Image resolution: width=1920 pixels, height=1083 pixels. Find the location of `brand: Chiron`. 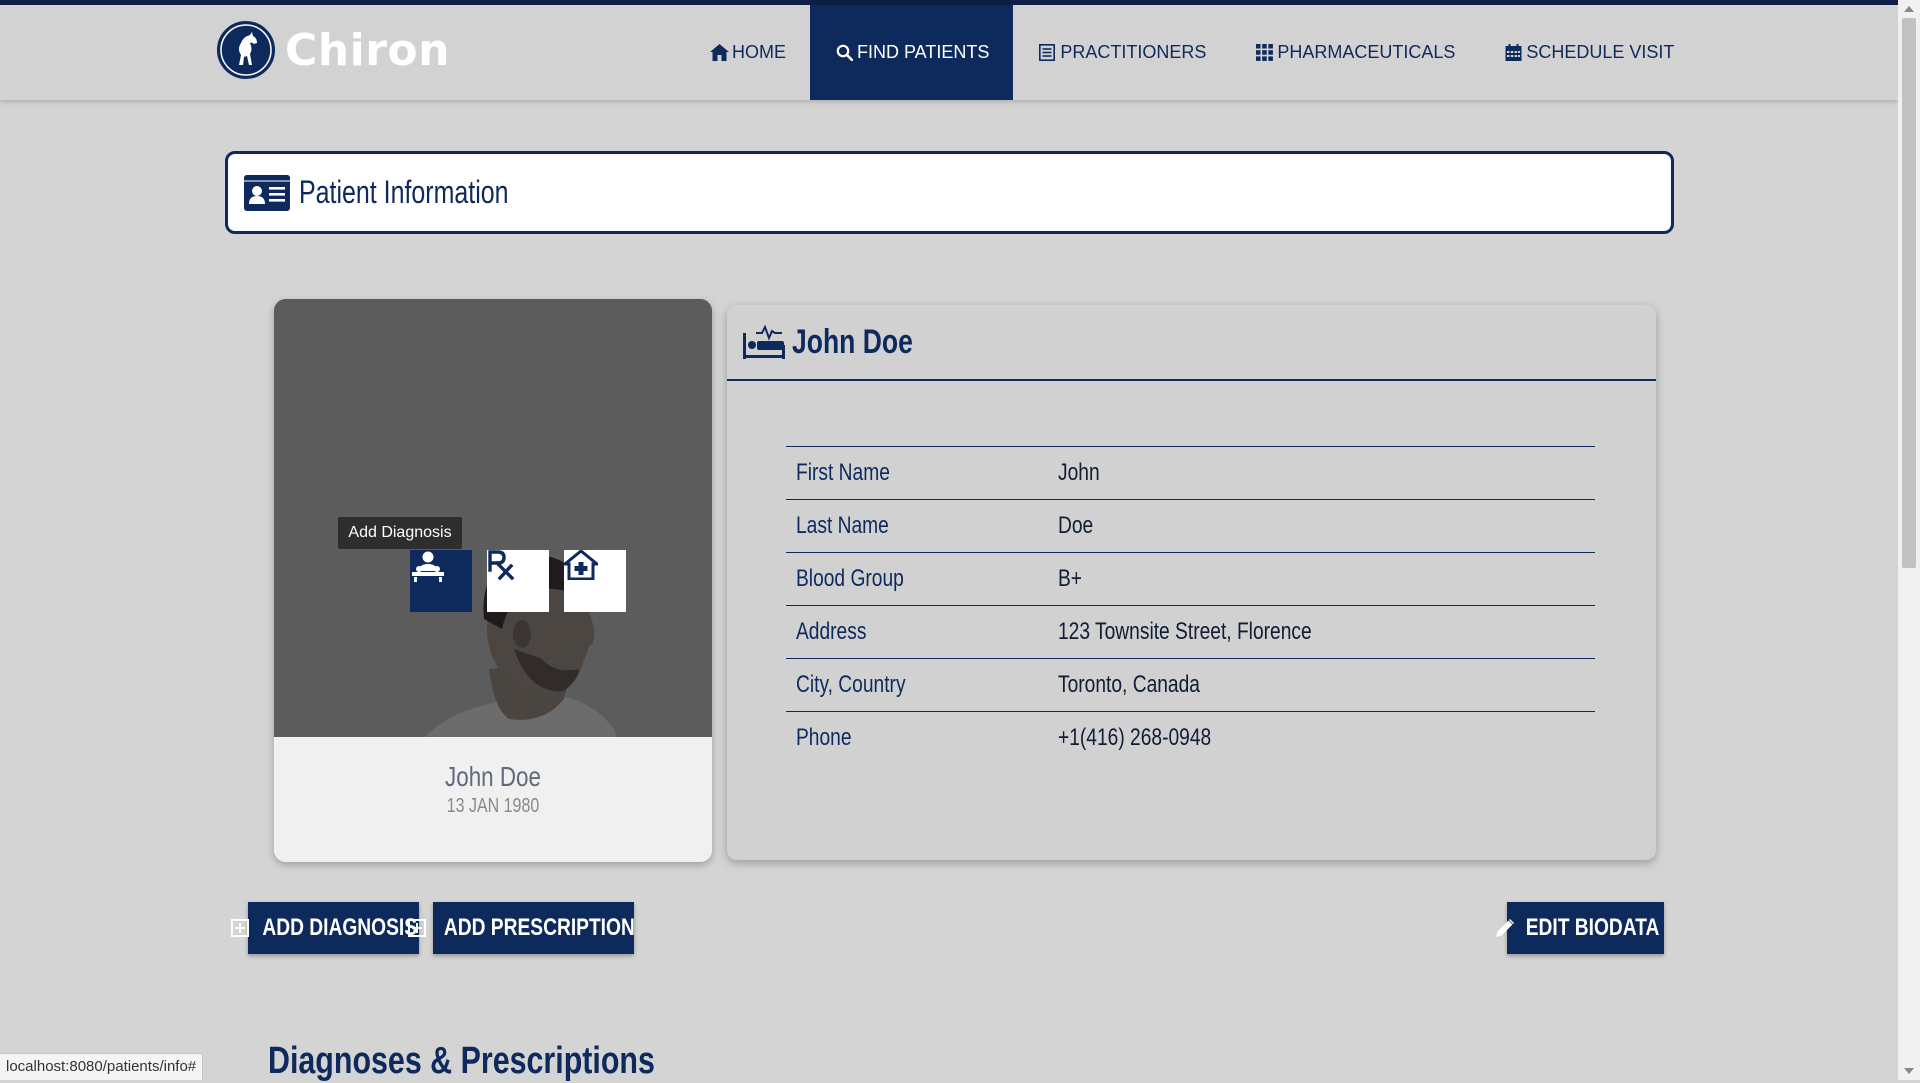

brand: Chiron is located at coordinates (333, 50).